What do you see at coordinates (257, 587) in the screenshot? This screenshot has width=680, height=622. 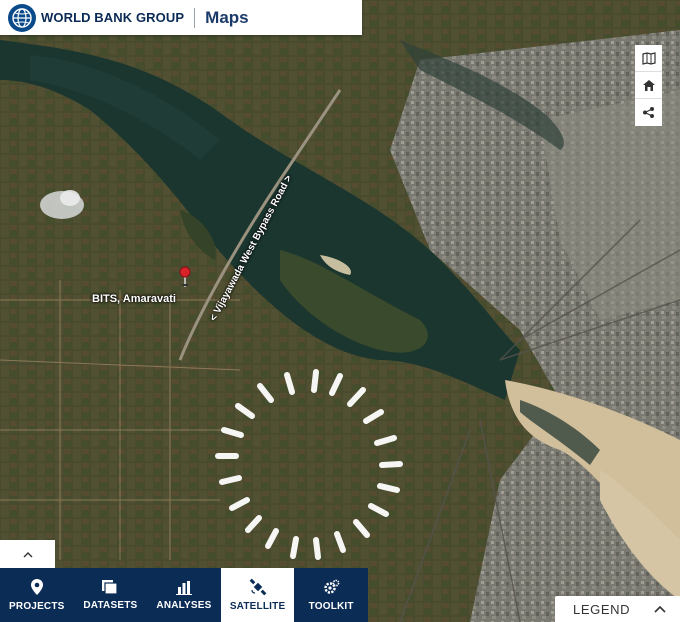 I see `satellite-icon` at bounding box center [257, 587].